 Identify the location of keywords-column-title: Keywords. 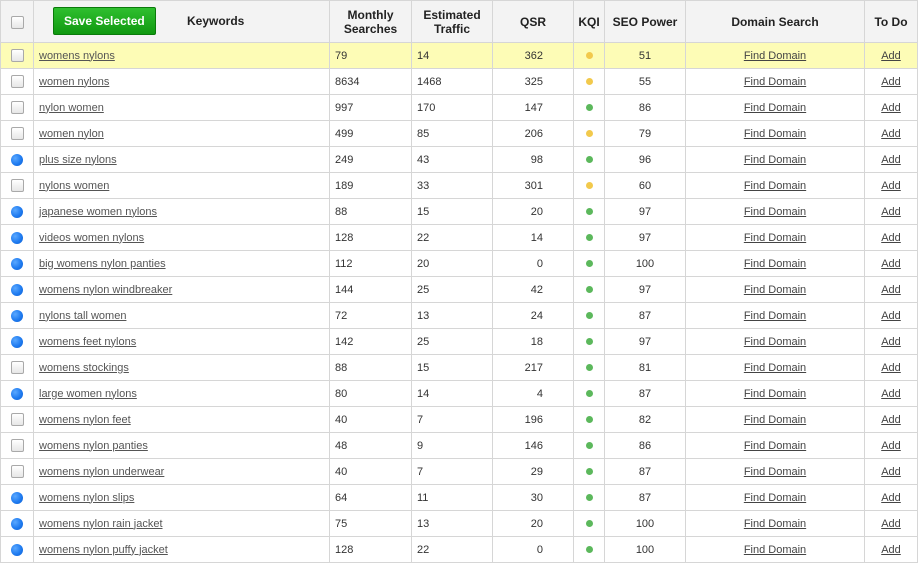
(215, 21).